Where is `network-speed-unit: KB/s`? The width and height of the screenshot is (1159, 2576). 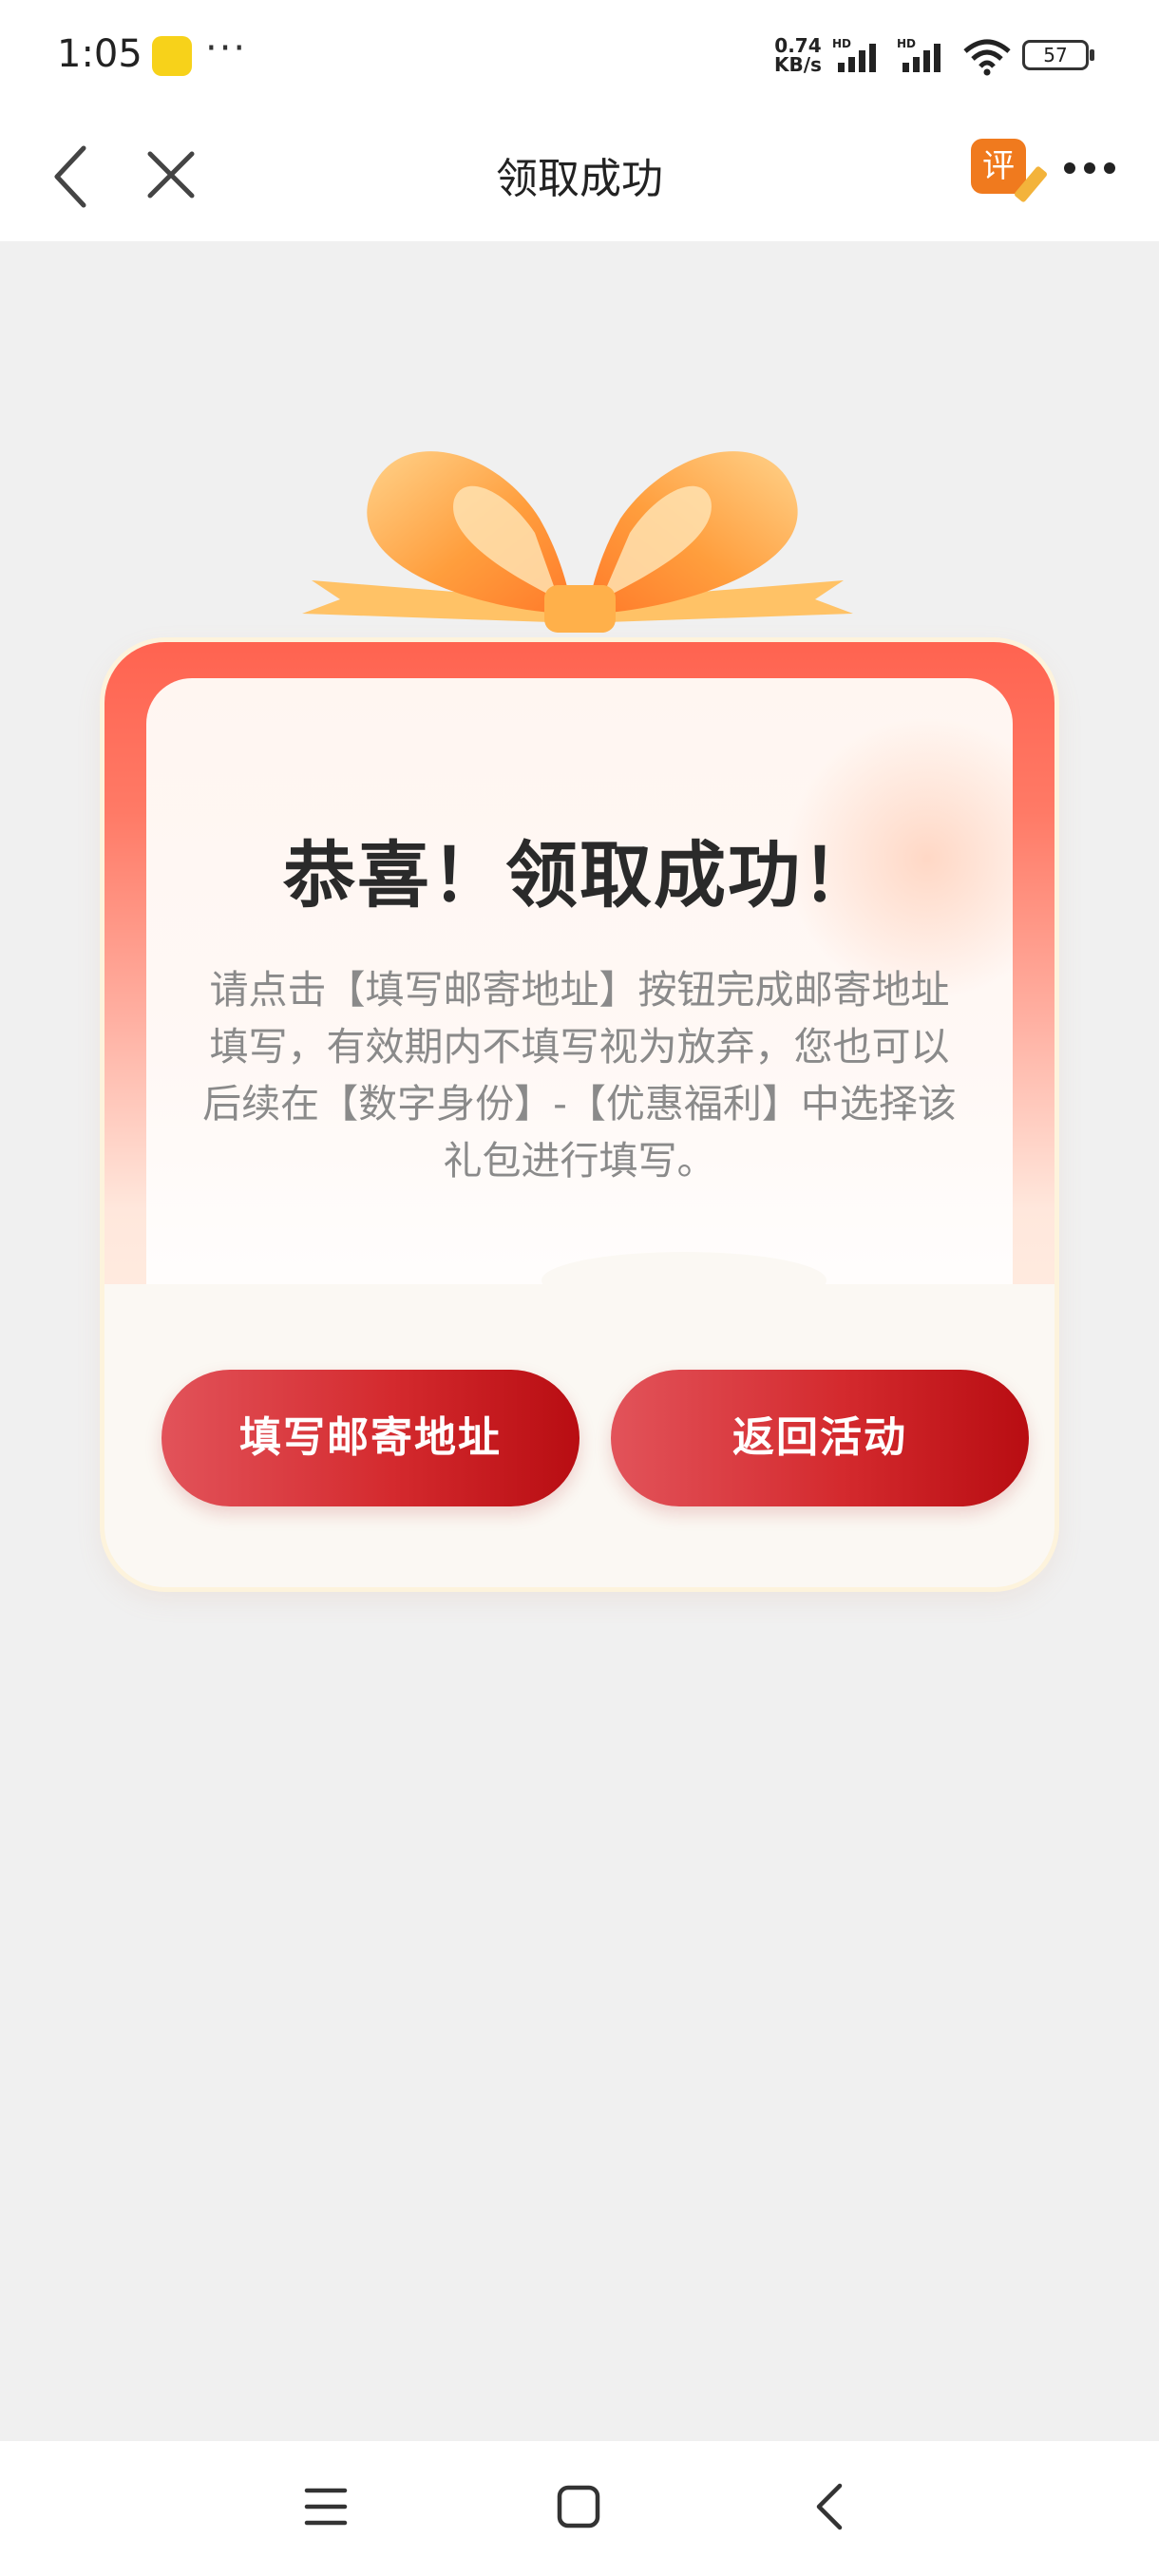
network-speed-unit: KB/s is located at coordinates (798, 64).